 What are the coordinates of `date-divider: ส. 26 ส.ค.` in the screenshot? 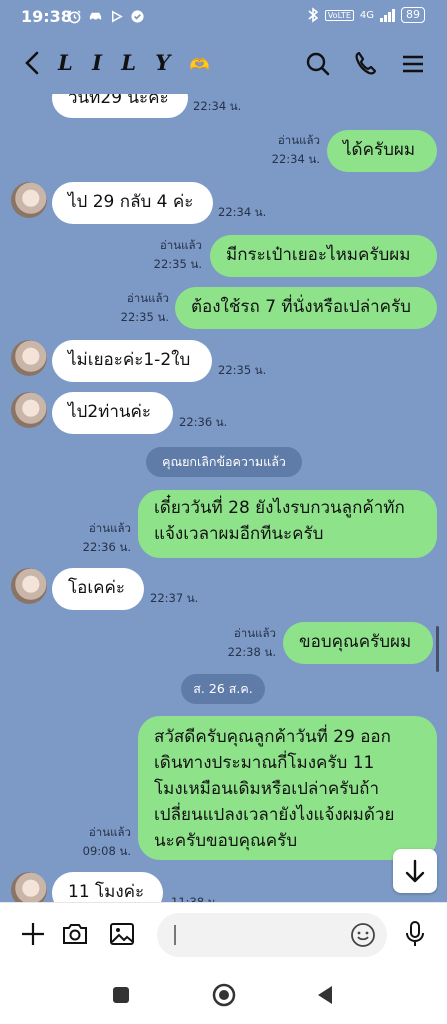 It's located at (223, 689).